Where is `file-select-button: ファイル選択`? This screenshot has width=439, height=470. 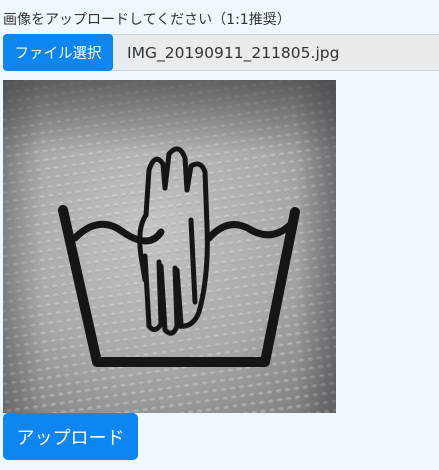
file-select-button: ファイル選択 is located at coordinates (58, 52).